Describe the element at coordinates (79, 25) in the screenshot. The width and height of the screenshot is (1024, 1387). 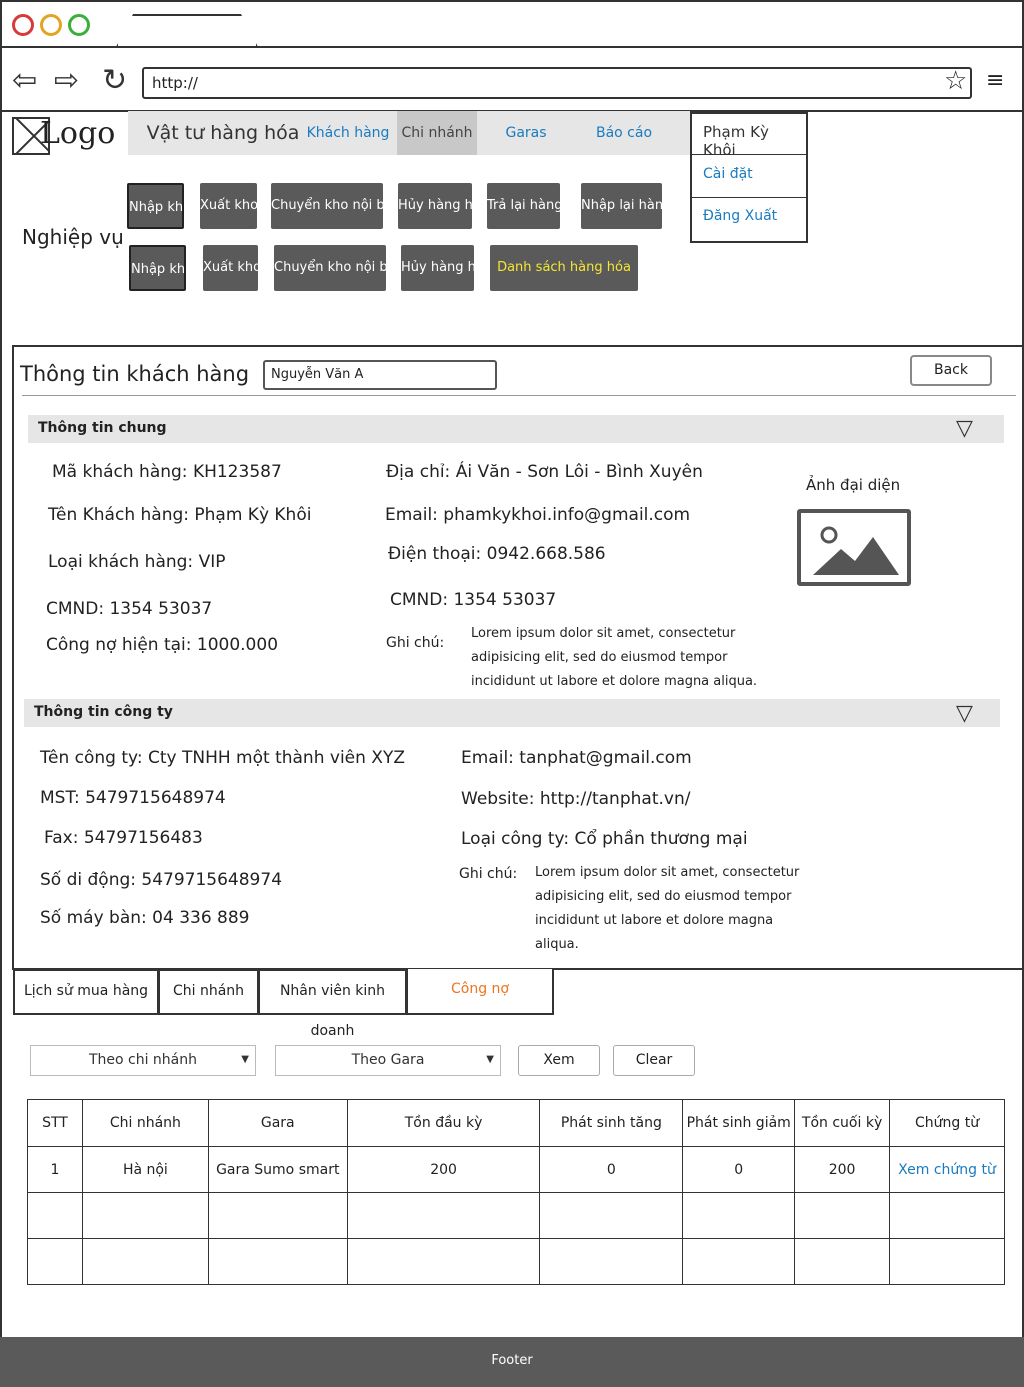
I see `maximize-window-dot` at that location.